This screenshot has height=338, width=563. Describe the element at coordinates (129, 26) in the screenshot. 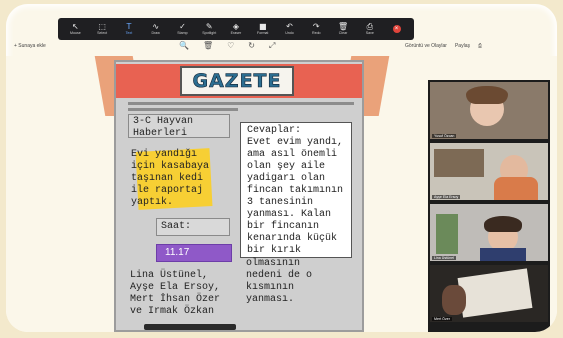

I see `text-icon: T` at that location.